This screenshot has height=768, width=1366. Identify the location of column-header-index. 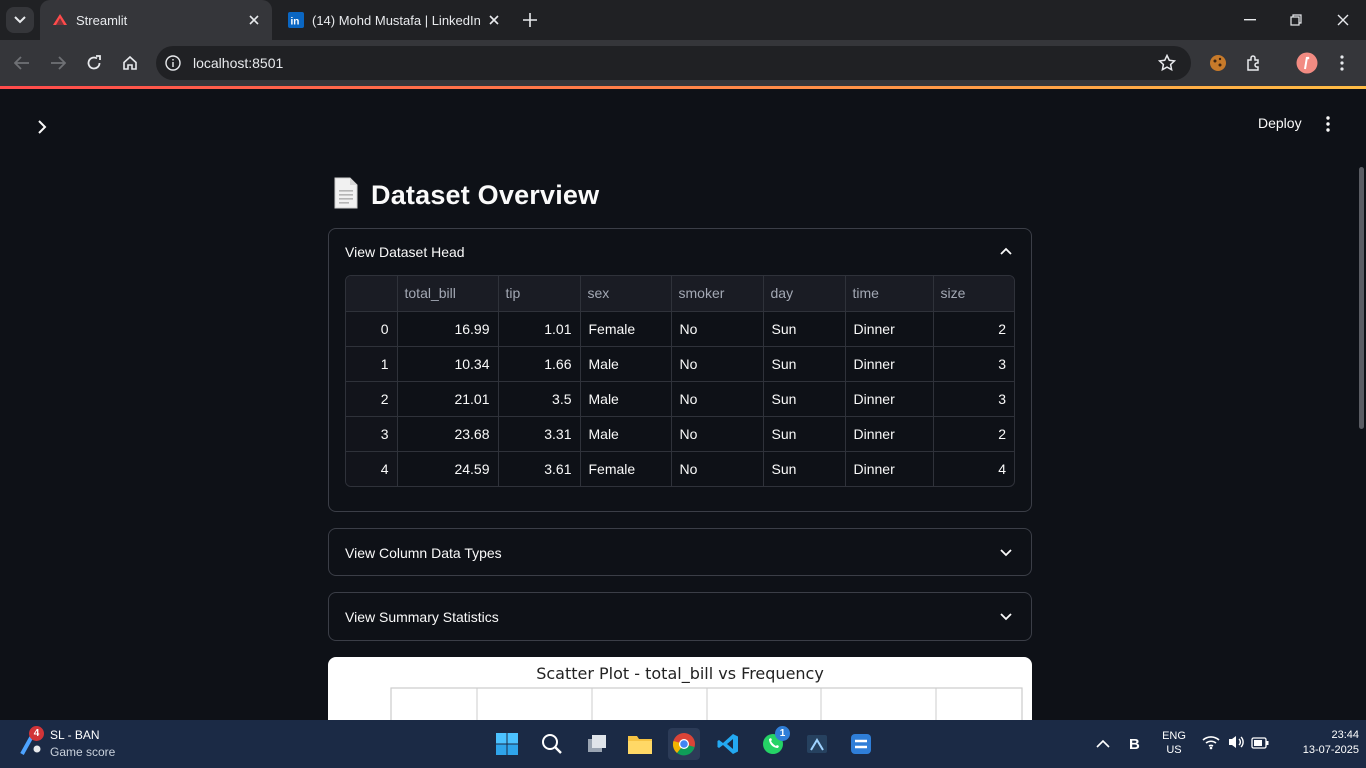
(372, 294).